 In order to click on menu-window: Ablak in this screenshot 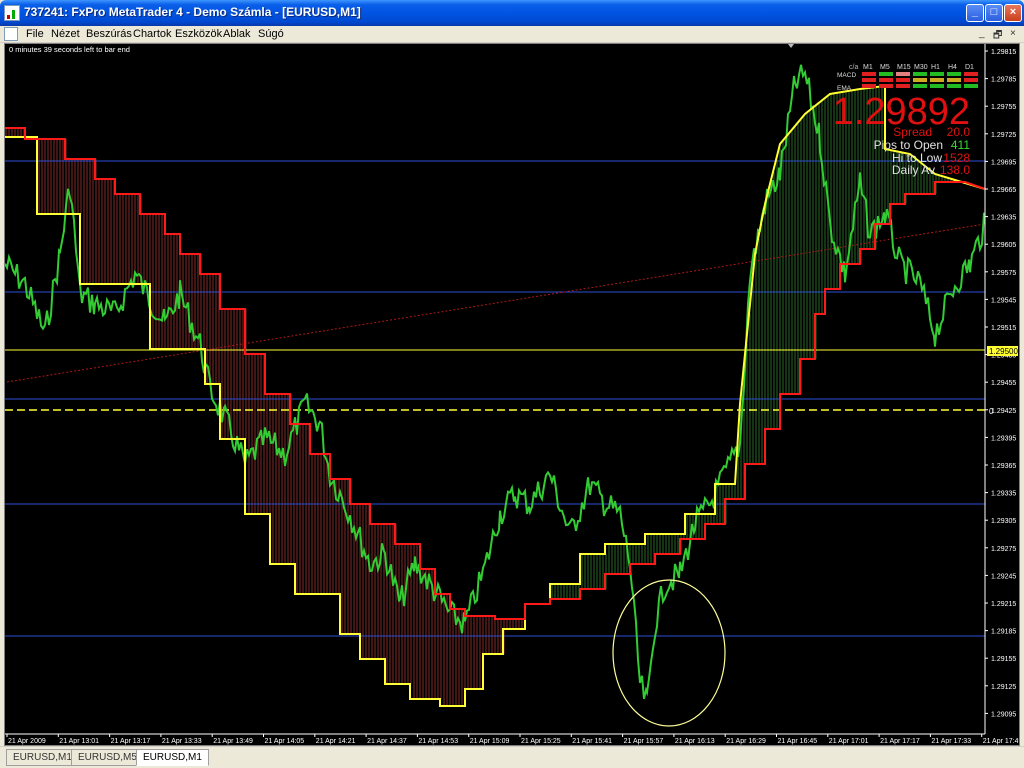, I will do `click(237, 34)`.